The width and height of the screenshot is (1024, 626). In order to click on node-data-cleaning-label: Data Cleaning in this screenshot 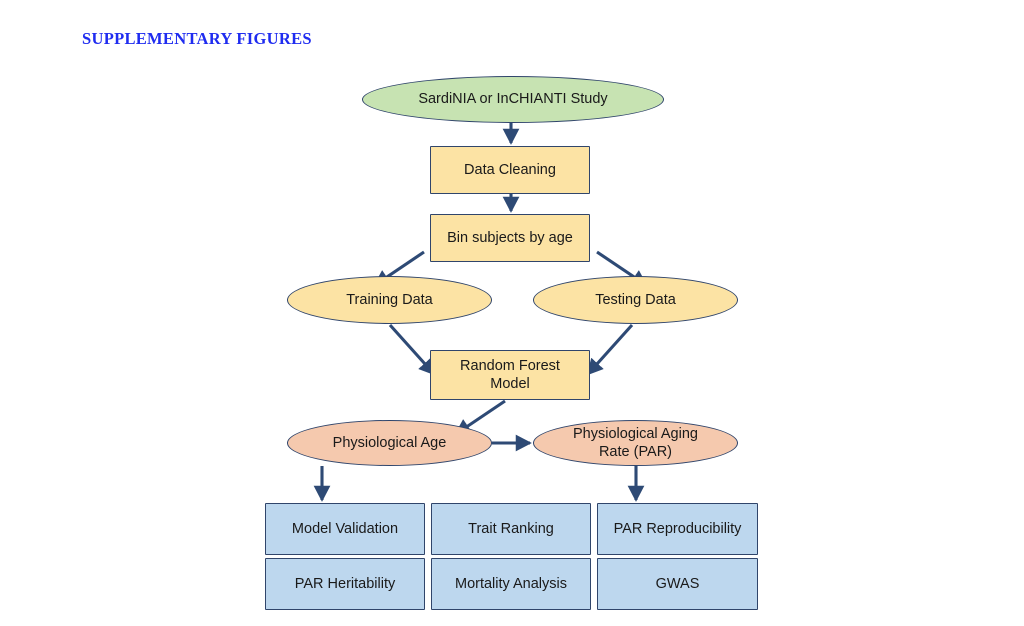, I will do `click(510, 169)`.